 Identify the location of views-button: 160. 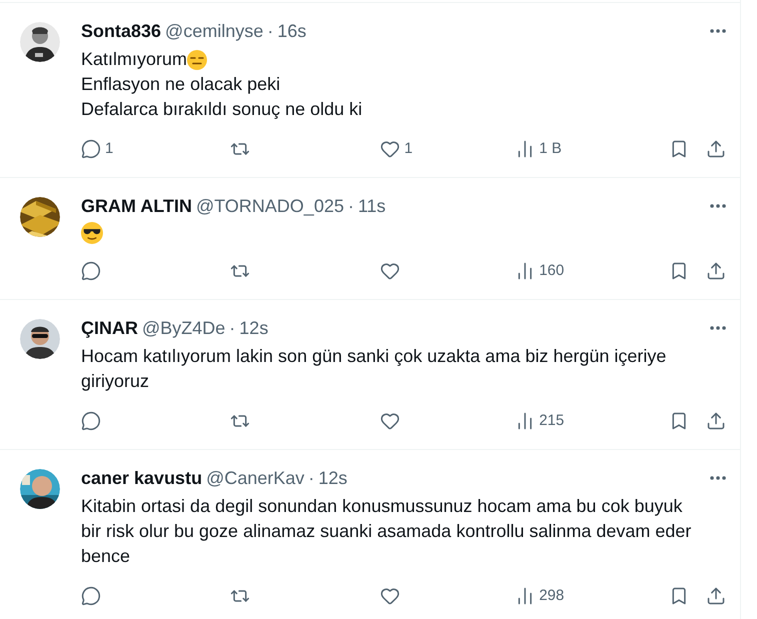
(539, 271).